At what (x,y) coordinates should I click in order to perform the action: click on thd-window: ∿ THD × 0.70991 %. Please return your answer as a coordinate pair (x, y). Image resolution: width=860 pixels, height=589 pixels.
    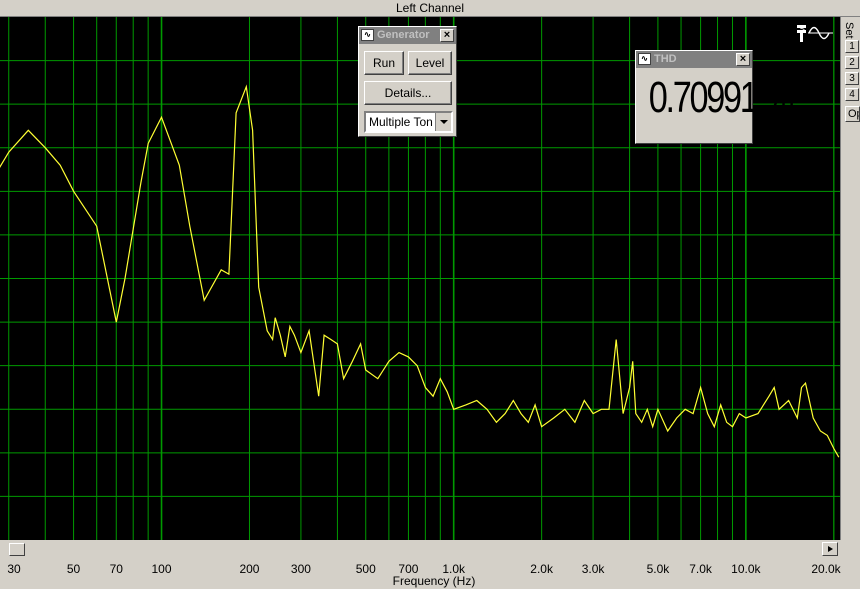
    Looking at the image, I should click on (714, 97).